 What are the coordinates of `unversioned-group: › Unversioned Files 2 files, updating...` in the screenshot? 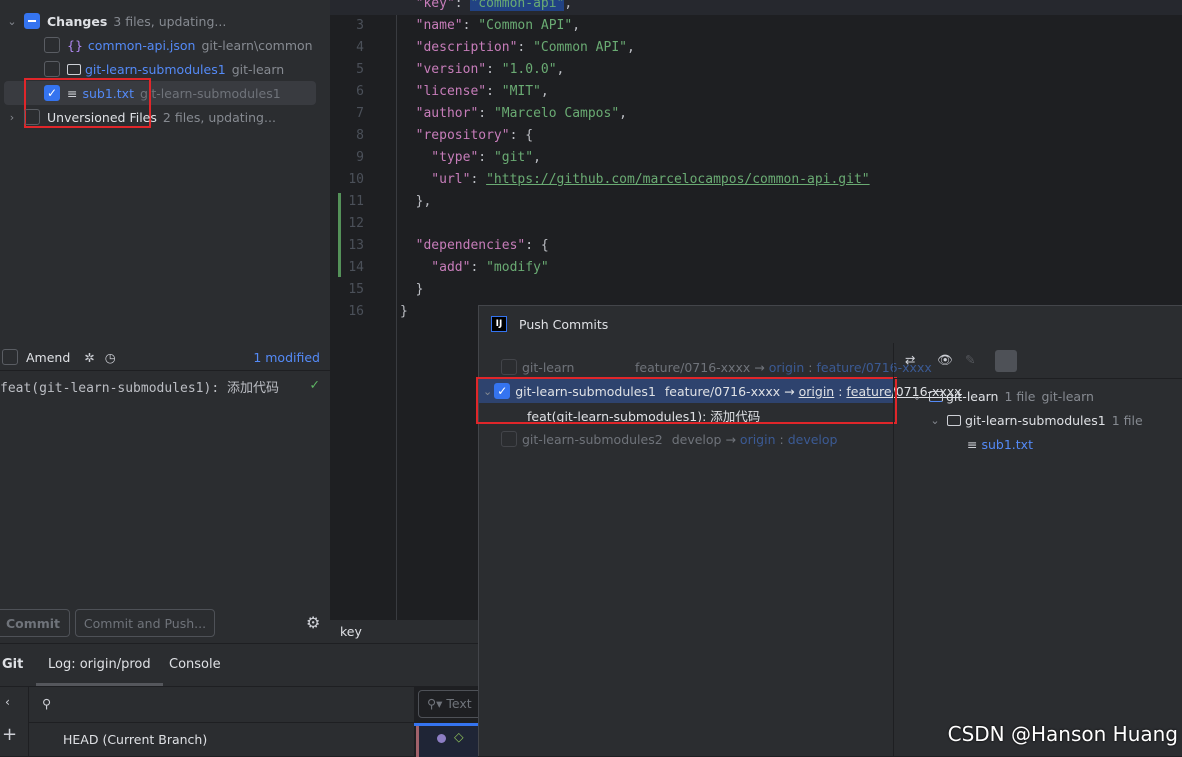 It's located at (140, 117).